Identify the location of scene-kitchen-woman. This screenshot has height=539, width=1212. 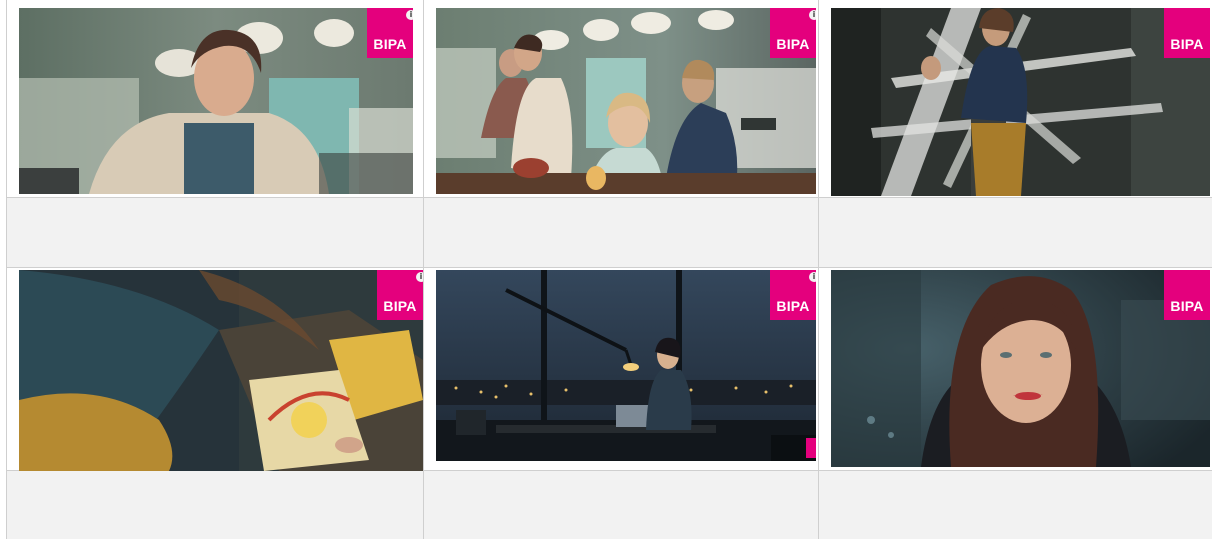
(216, 101).